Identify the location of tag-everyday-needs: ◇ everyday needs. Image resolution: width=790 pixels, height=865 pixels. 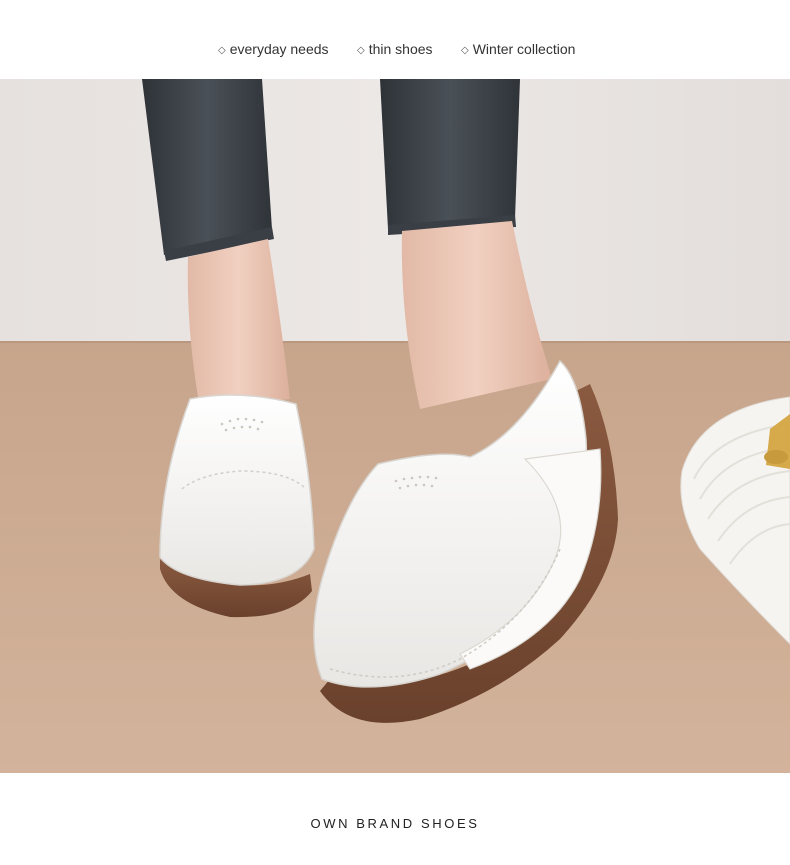
(273, 50).